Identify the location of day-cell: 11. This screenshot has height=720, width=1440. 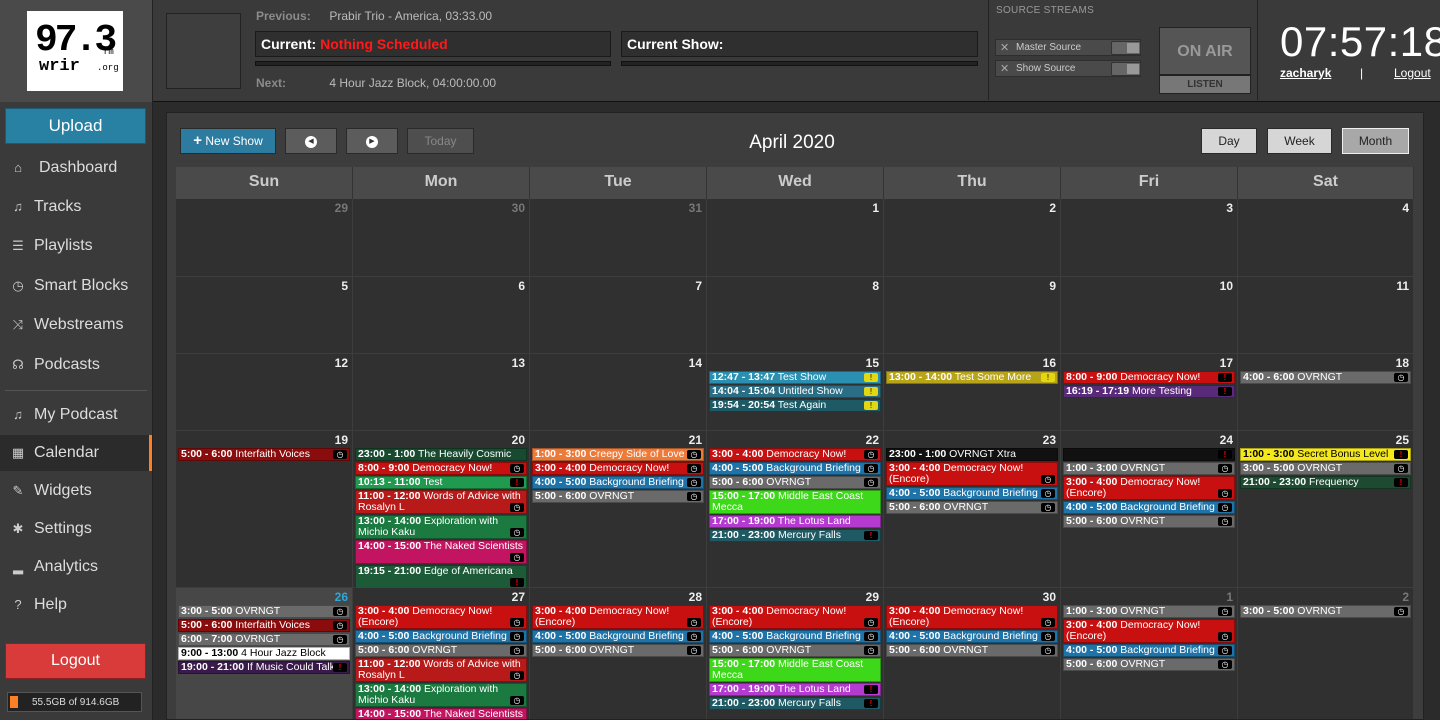
(1326, 315).